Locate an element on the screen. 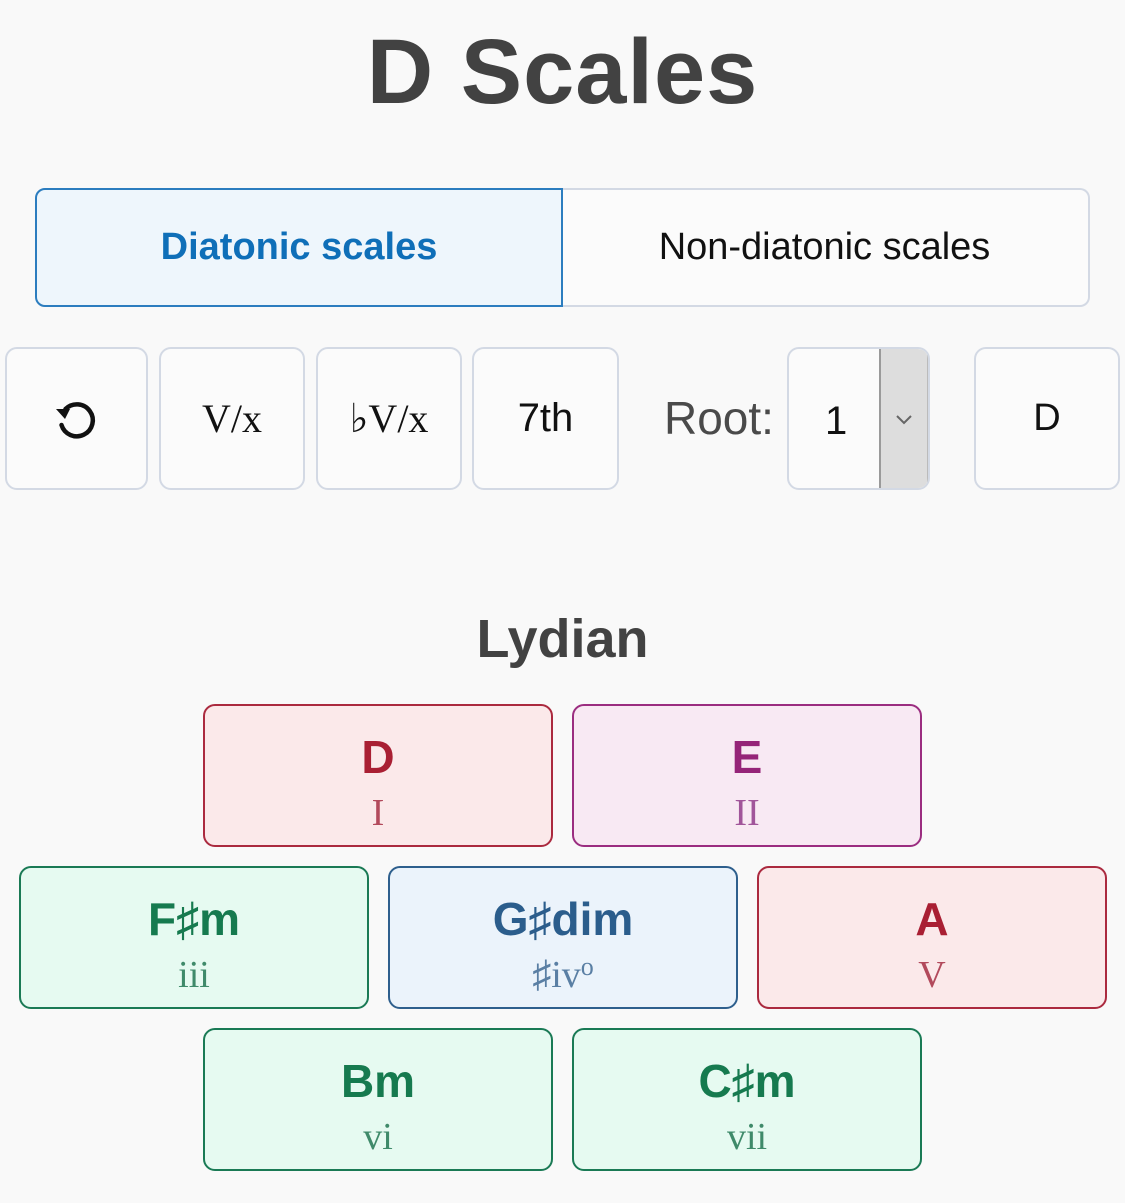 The image size is (1125, 1203). root-note-button: D is located at coordinates (1047, 418).